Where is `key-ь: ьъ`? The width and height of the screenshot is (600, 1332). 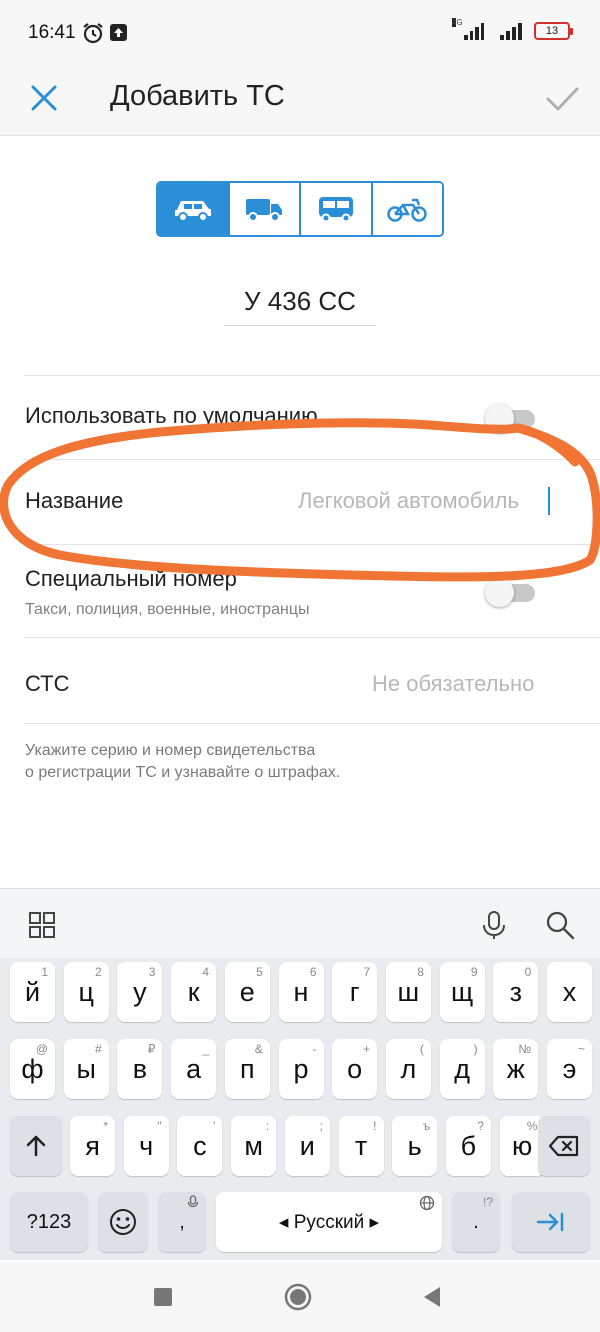
key-ь: ьъ is located at coordinates (415, 1146).